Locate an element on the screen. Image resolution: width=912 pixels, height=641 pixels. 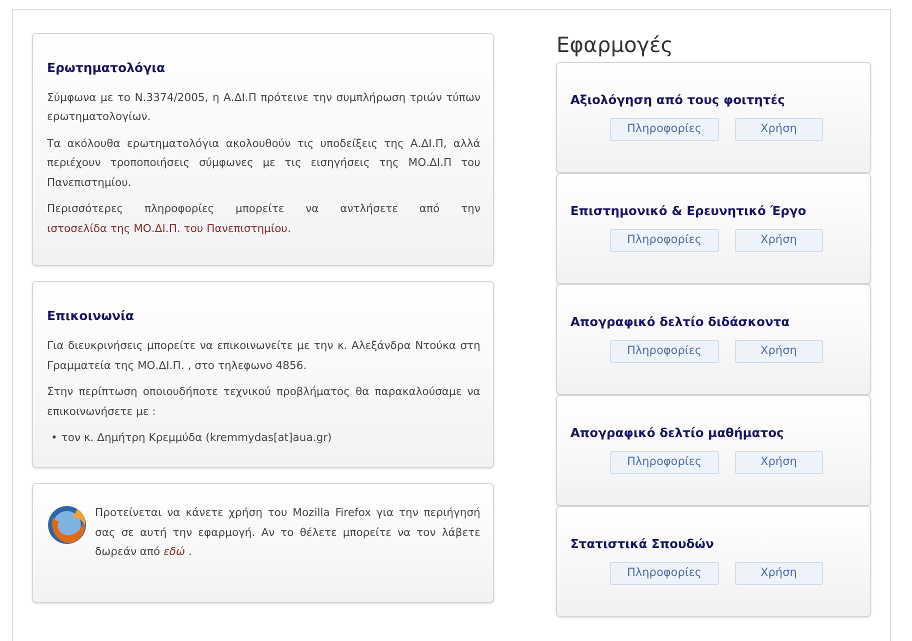
app-title: Στατιστικά Σπουδών is located at coordinates (642, 545).